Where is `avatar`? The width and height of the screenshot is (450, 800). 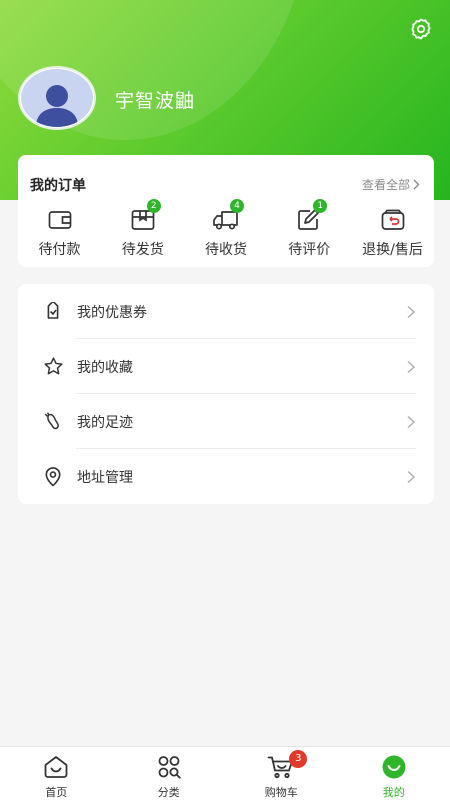
avatar is located at coordinates (57, 98).